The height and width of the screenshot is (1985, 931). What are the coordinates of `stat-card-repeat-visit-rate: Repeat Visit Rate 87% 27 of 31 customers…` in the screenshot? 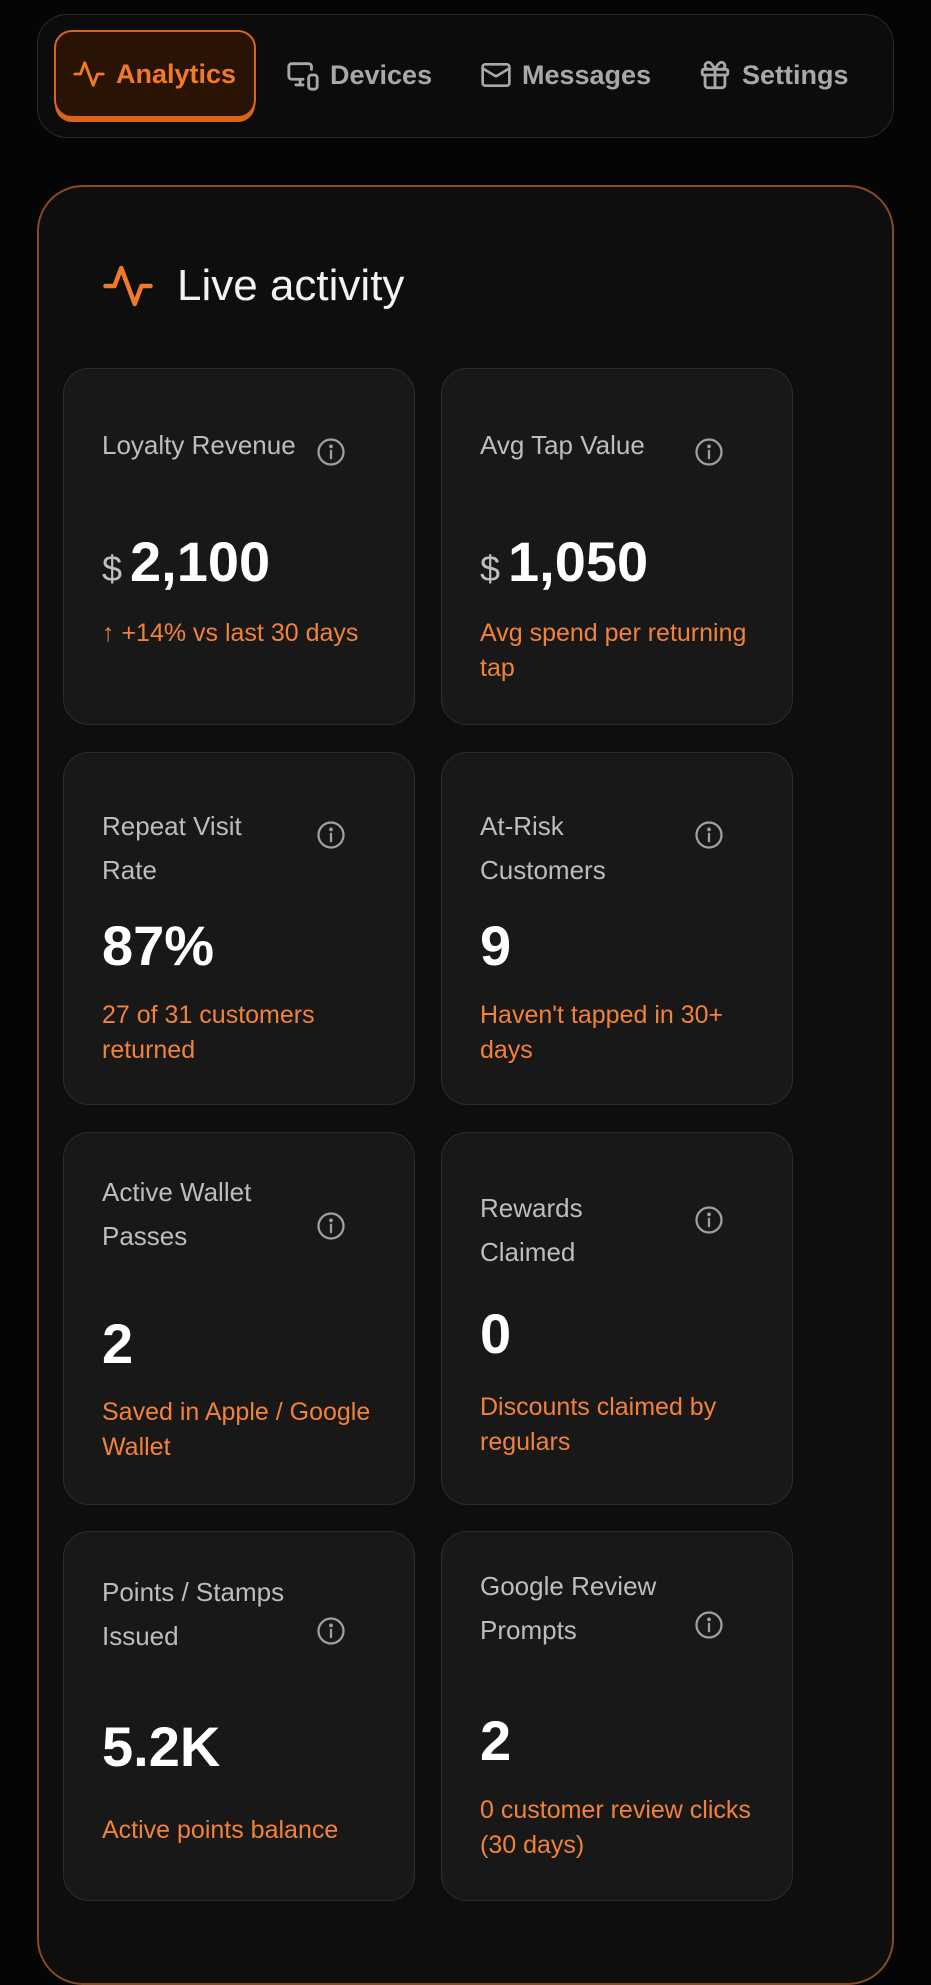 It's located at (239, 928).